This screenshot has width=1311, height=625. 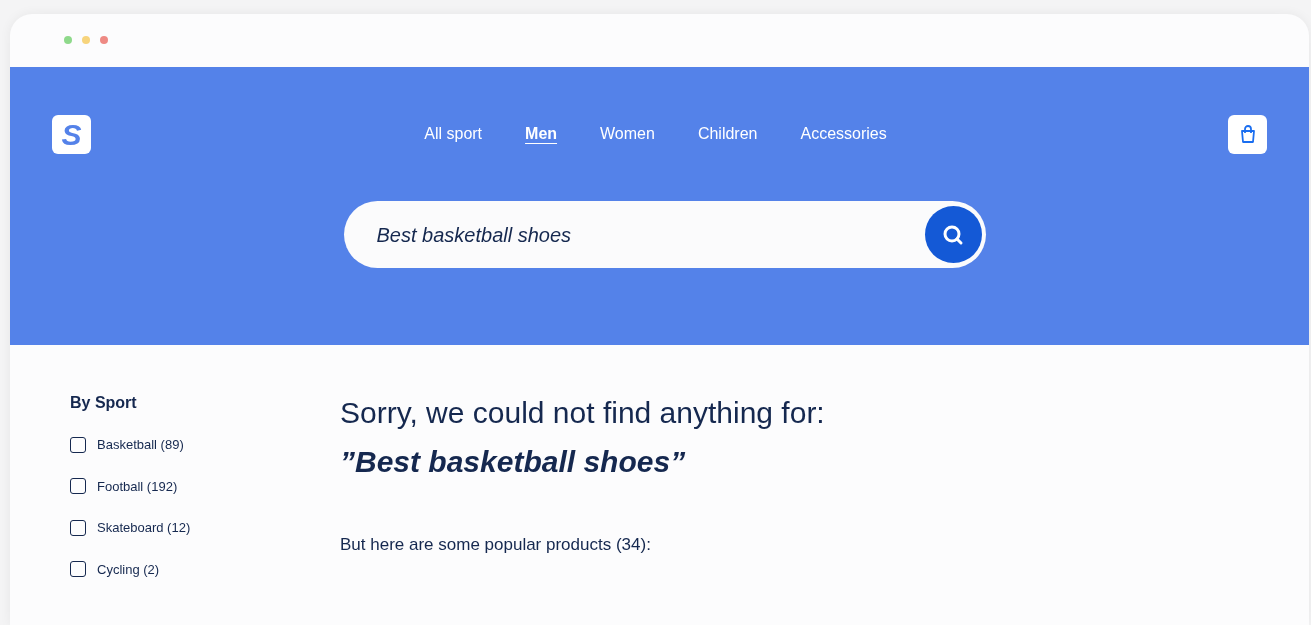 I want to click on filter-label: Football (192), so click(x=137, y=486).